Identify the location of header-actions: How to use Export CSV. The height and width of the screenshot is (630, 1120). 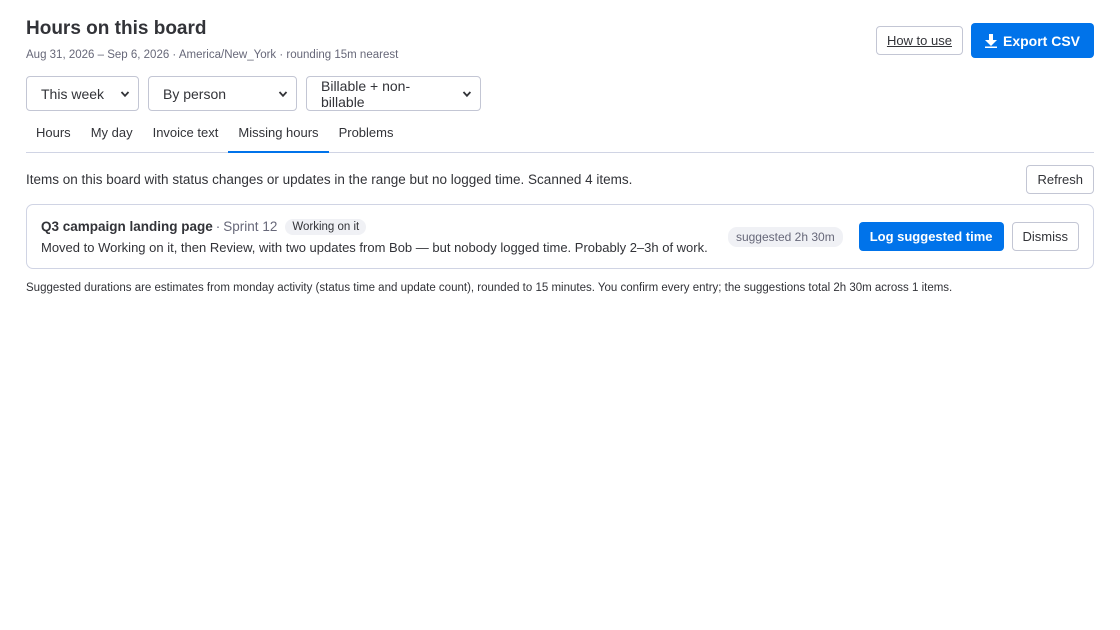
(984, 40).